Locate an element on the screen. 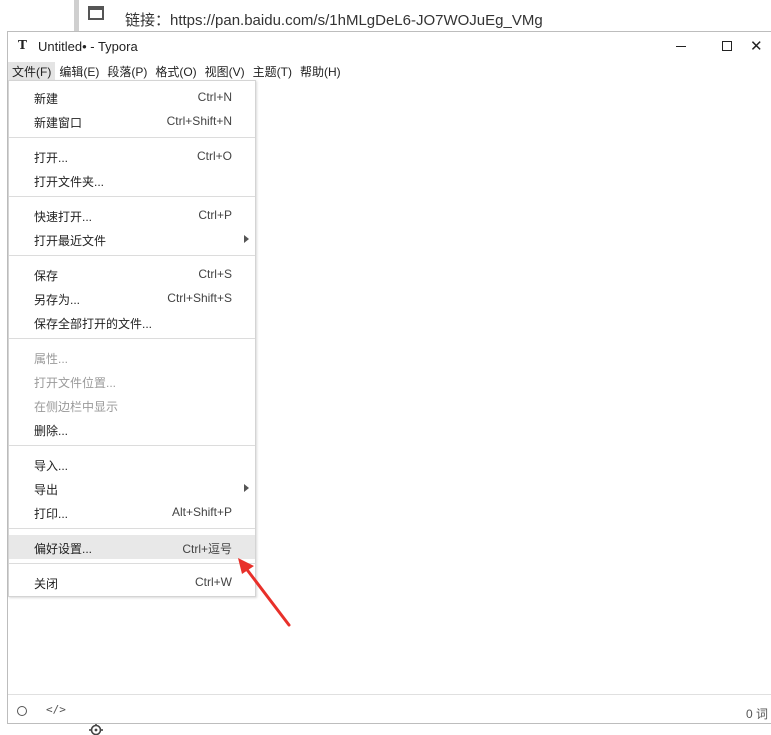 This screenshot has width=771, height=735. menu-item-shortcut: Ctrl+逗号 is located at coordinates (207, 549).